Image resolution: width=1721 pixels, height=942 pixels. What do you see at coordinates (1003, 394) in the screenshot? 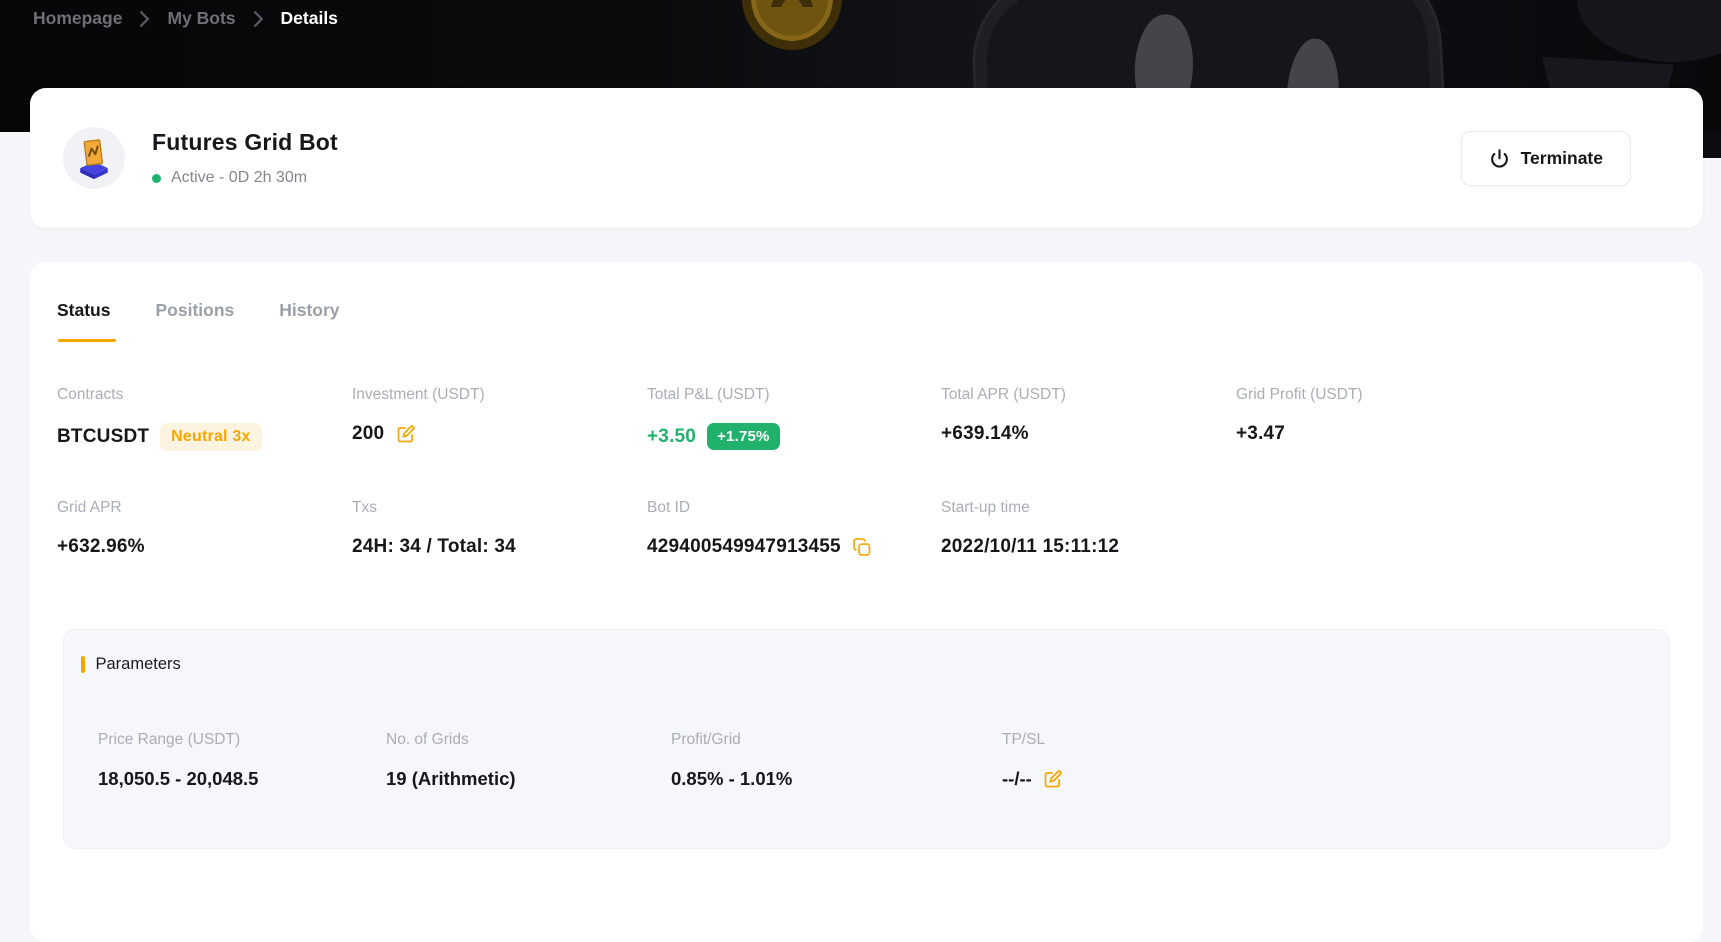
I see `stat-label: Total APR (USDT)` at bounding box center [1003, 394].